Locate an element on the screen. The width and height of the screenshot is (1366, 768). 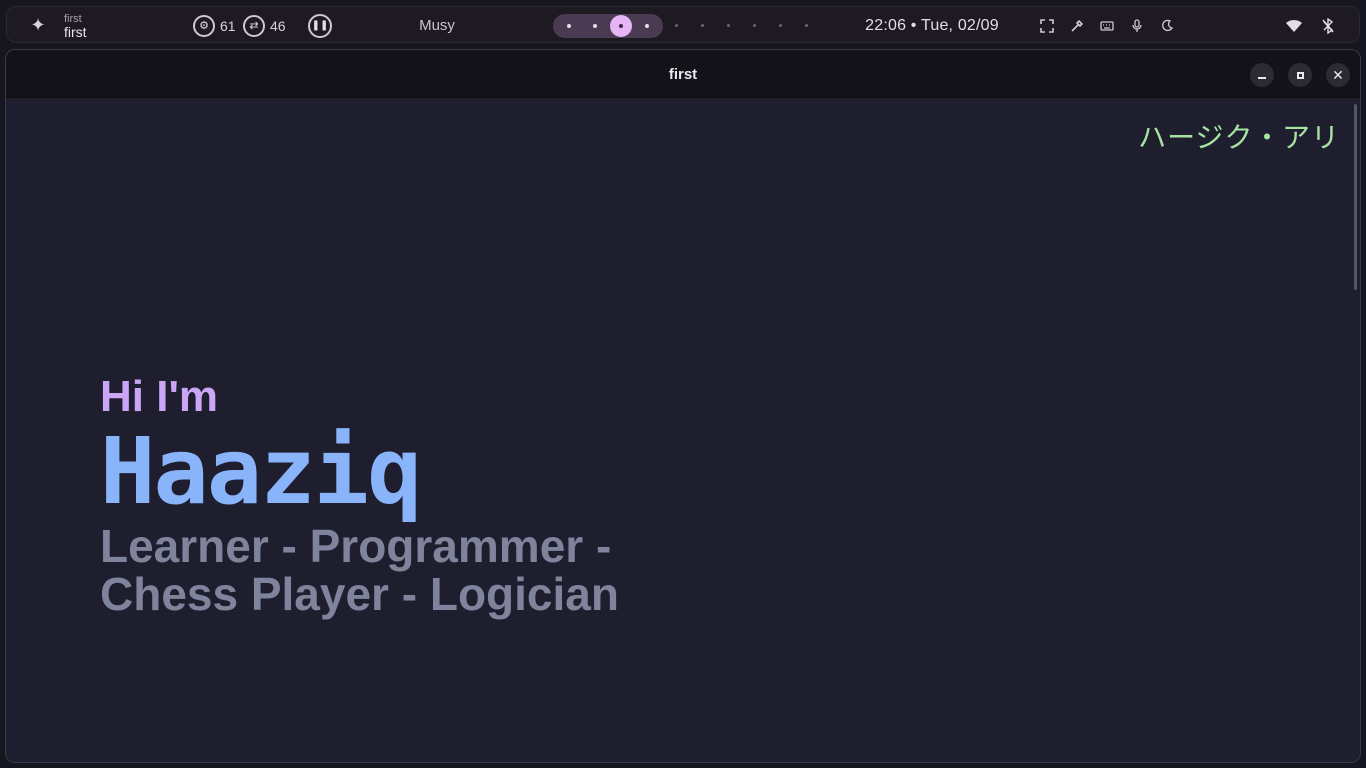
maximize-button is located at coordinates (1300, 75).